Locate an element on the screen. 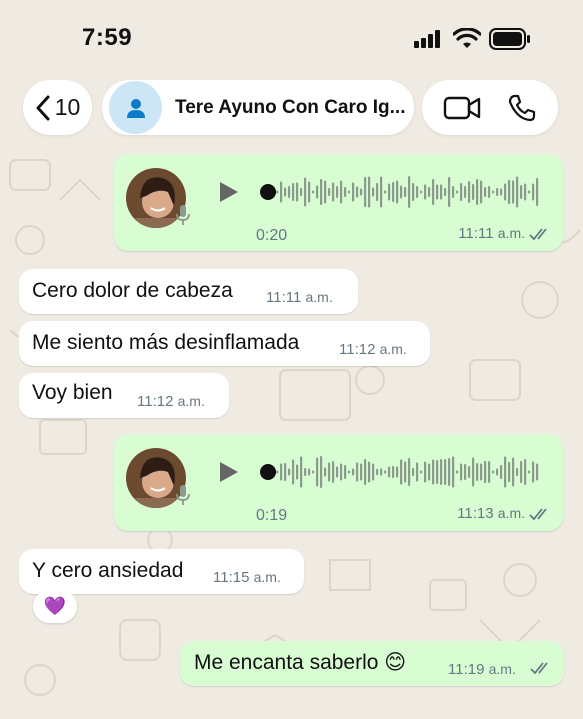 This screenshot has height=719, width=583. call-actions is located at coordinates (490, 107).